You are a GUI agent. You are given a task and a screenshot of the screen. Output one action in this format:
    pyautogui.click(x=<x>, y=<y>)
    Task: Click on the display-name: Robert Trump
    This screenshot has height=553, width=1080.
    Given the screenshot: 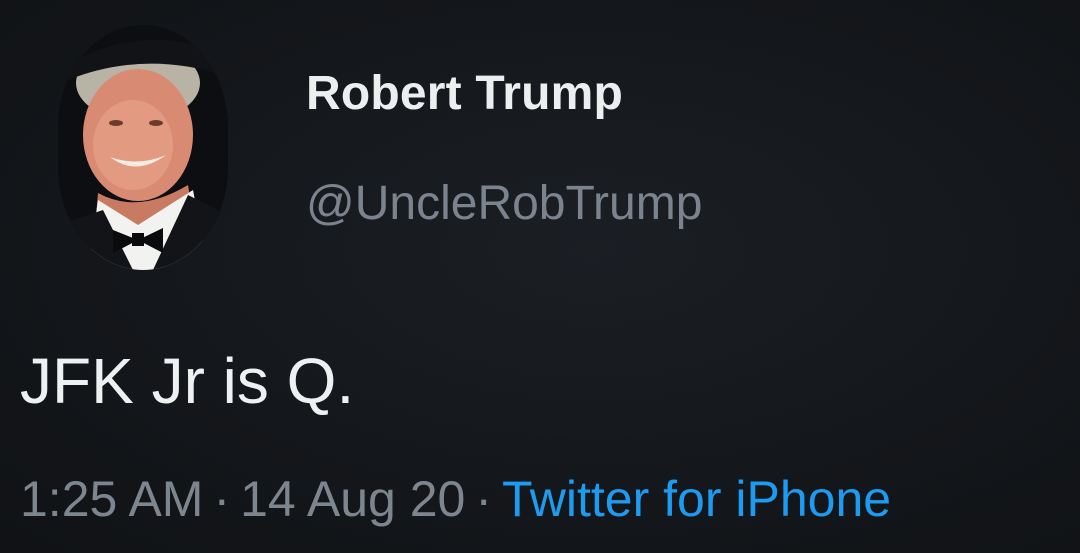 What is the action you would take?
    pyautogui.click(x=464, y=93)
    